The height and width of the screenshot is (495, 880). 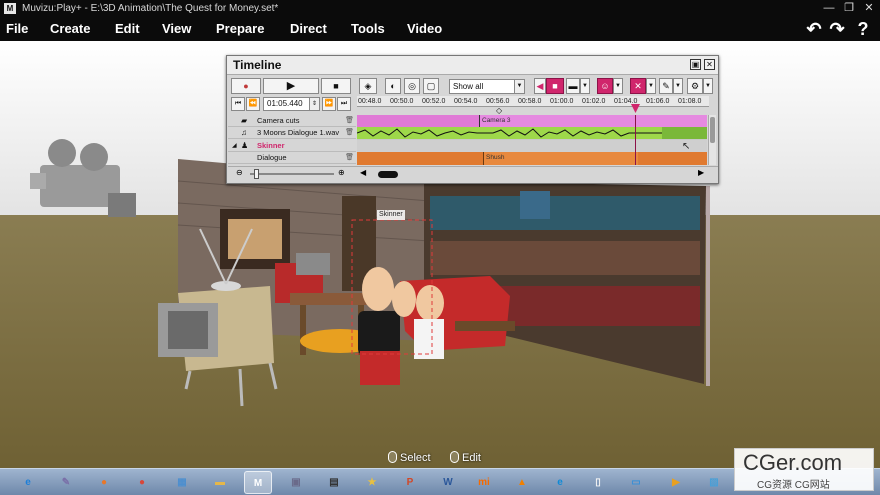 I want to click on track-dialogue: Dialogue 🗑, so click(x=292, y=158).